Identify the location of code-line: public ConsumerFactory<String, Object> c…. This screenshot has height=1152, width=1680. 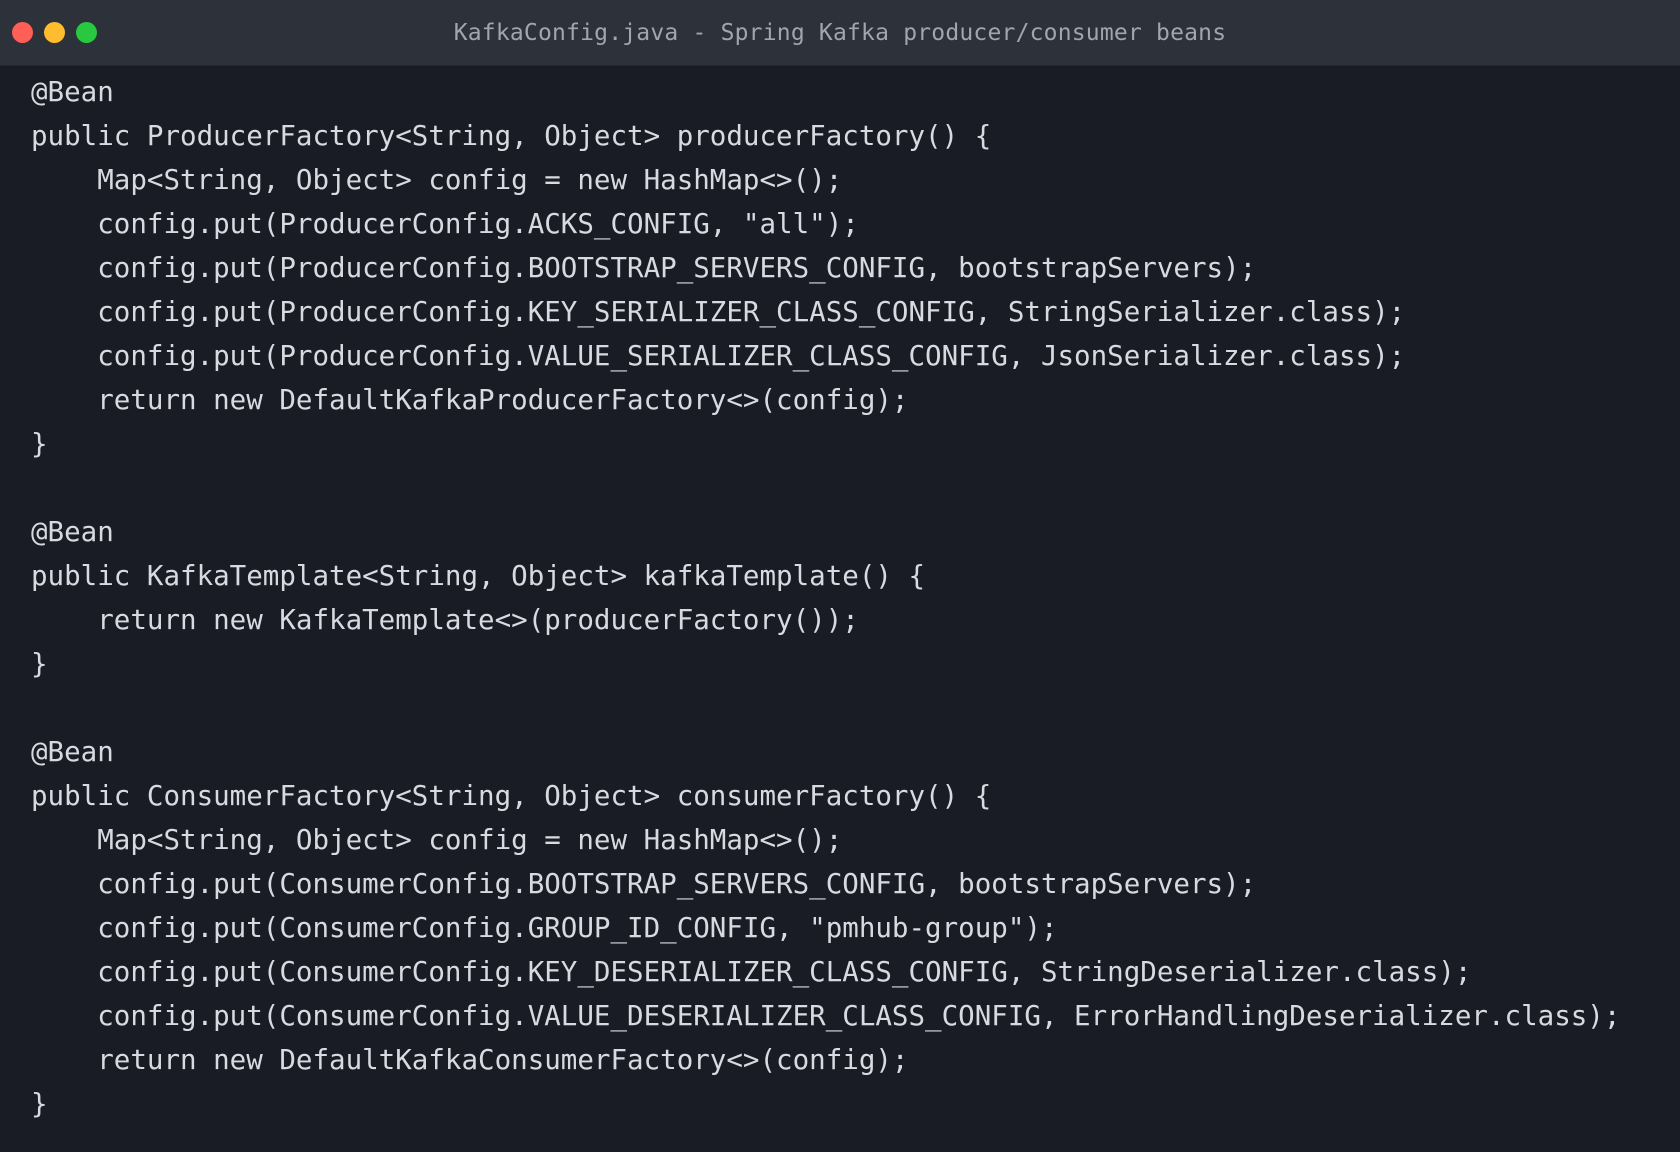
(511, 796).